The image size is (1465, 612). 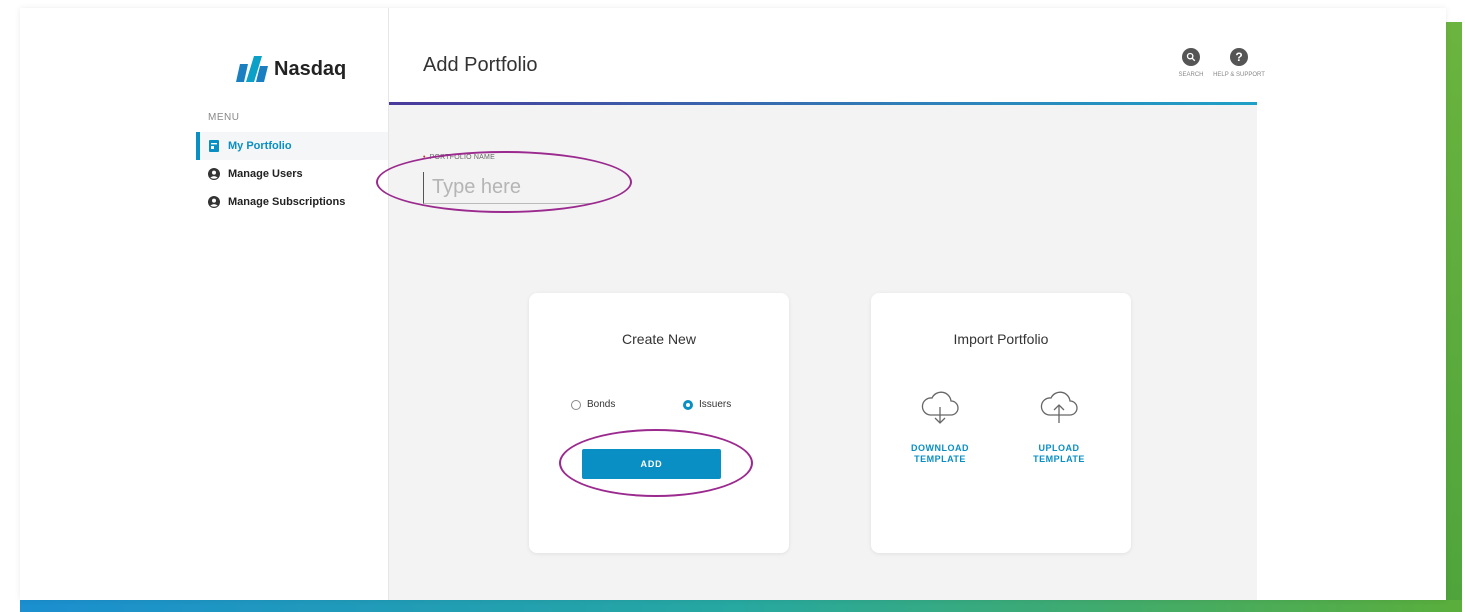 I want to click on help-icon: ?, so click(x=1239, y=57).